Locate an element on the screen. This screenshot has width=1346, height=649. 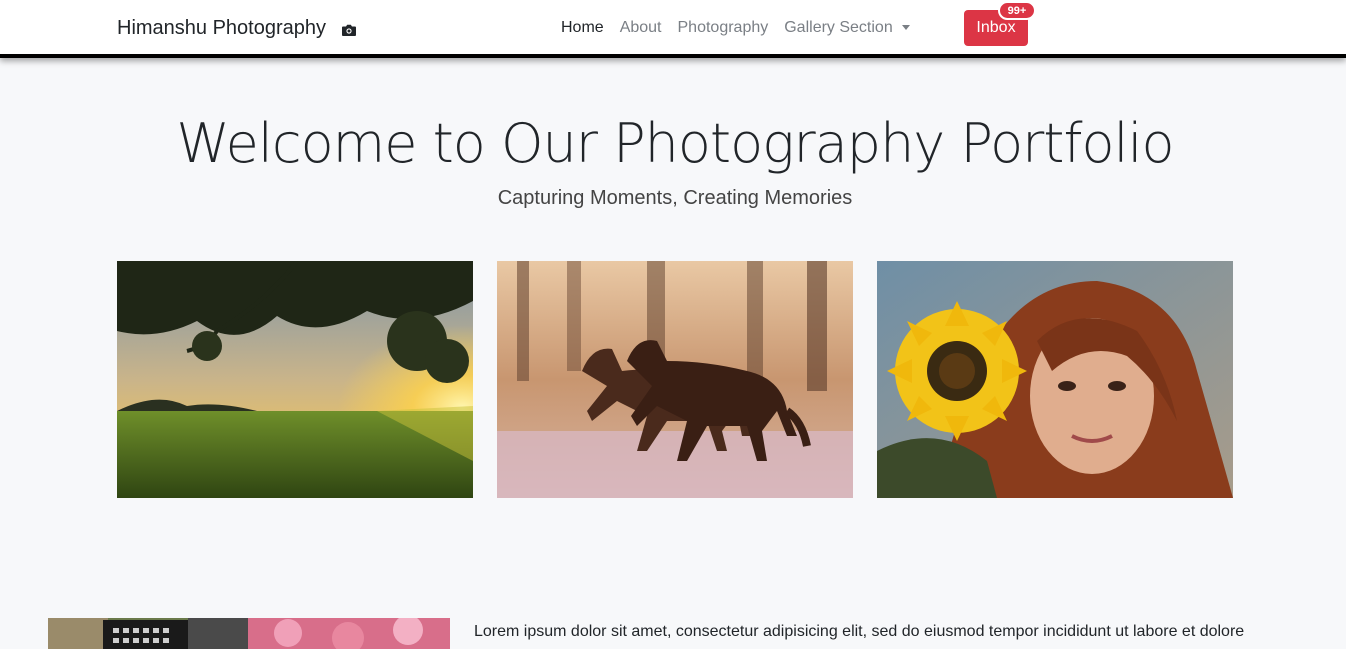
nav-gallery-dropdown: Gallery Section is located at coordinates (847, 28).